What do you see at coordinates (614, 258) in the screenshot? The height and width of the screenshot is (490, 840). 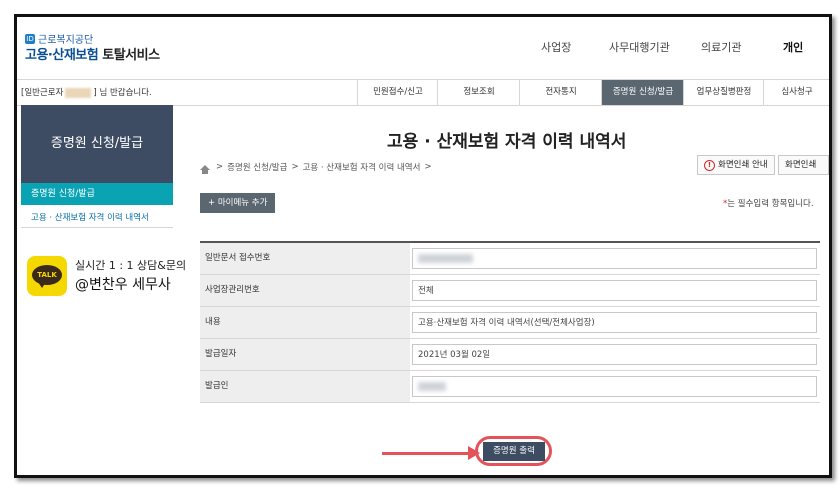 I see `receipt-number-field` at bounding box center [614, 258].